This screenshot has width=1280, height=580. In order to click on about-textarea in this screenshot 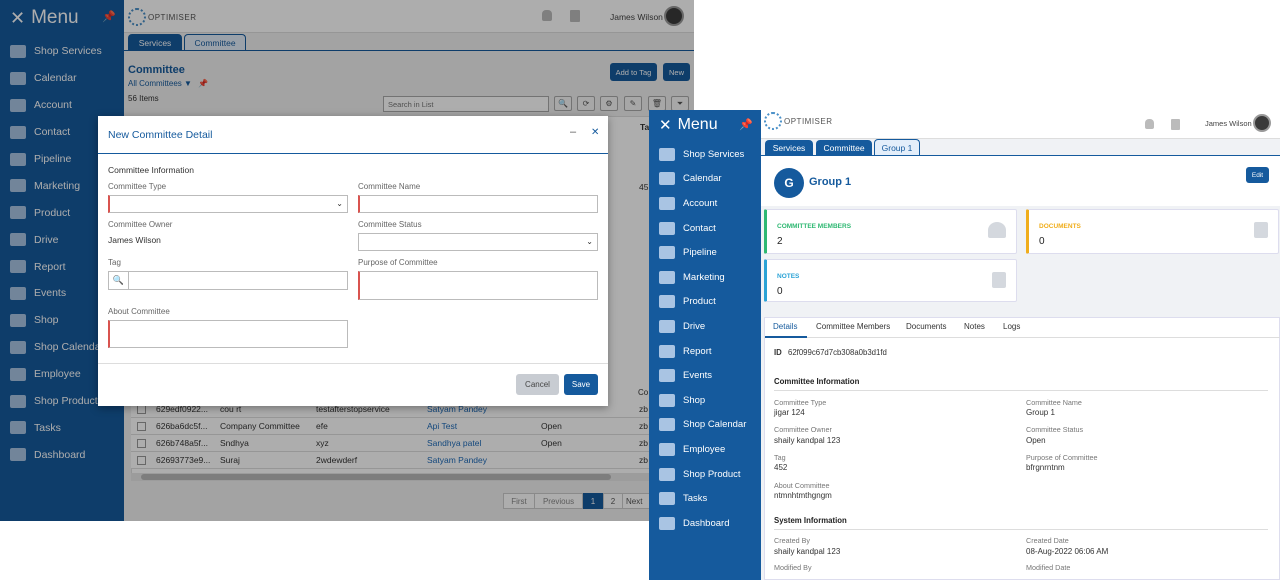, I will do `click(228, 334)`.